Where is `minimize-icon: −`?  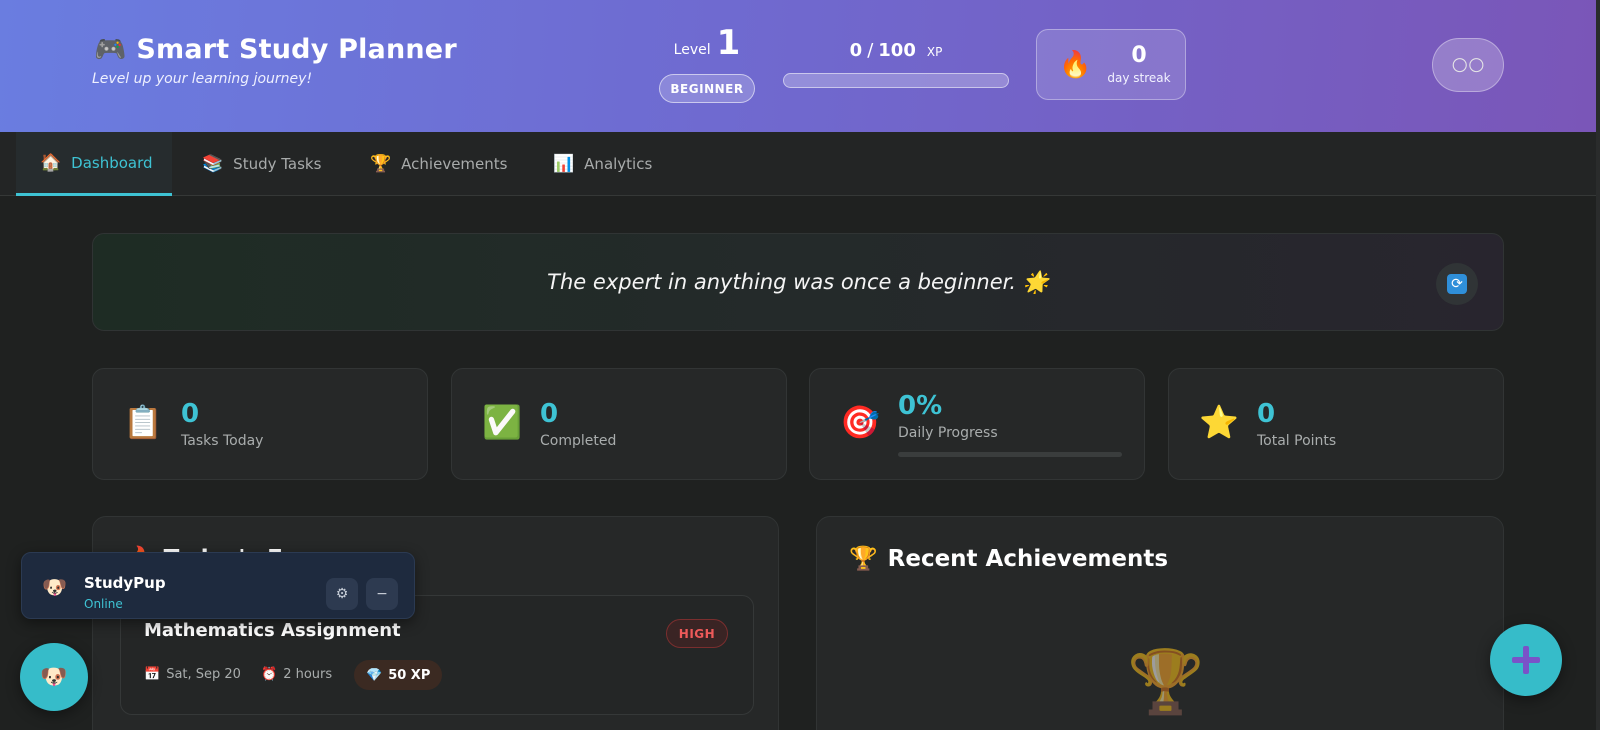
minimize-icon: − is located at coordinates (382, 594).